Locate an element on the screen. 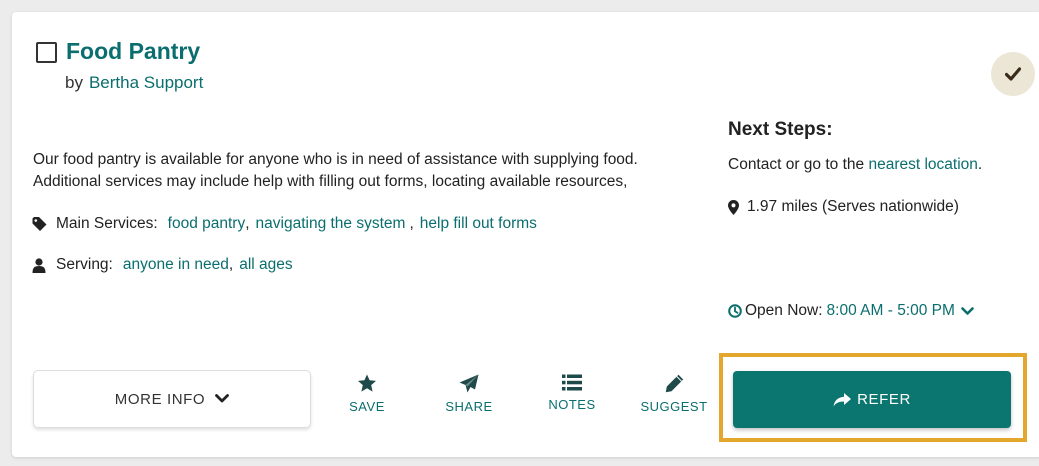 The width and height of the screenshot is (1039, 466). nearest-location-link: nearest location is located at coordinates (922, 164).